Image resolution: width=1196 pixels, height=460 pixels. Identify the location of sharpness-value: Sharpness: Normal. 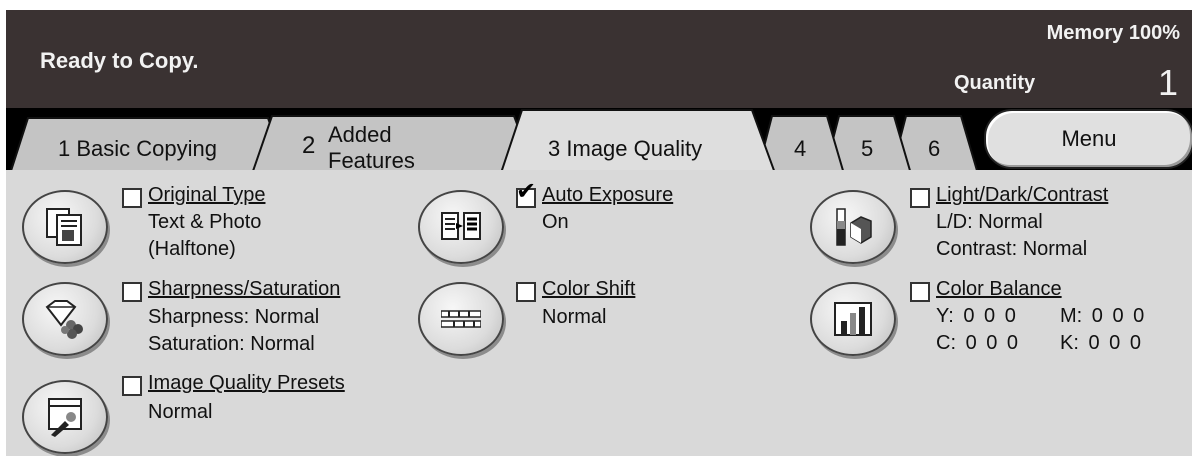
(234, 317).